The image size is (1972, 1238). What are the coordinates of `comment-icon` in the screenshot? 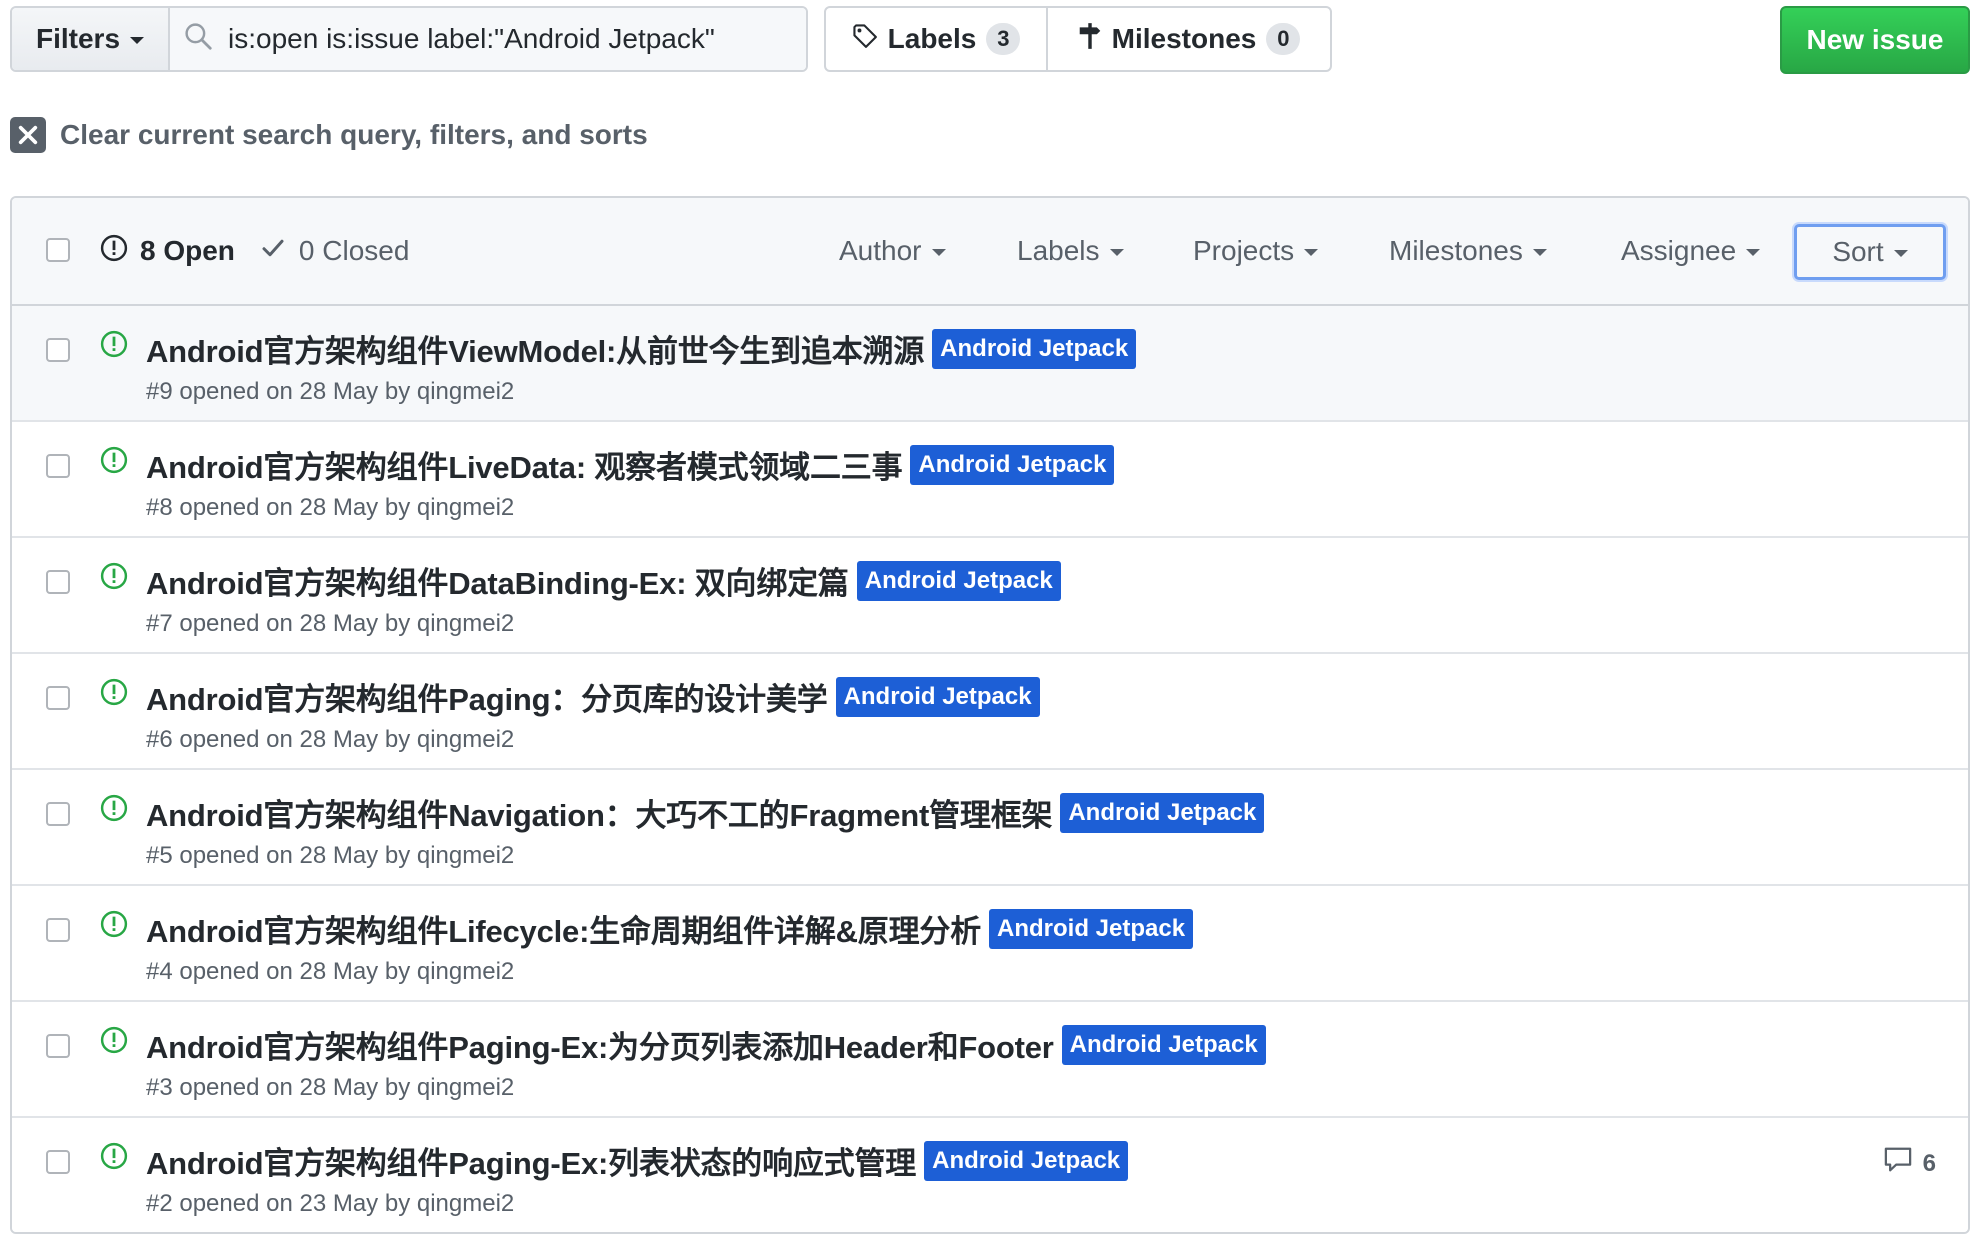 It's located at (1898, 1163).